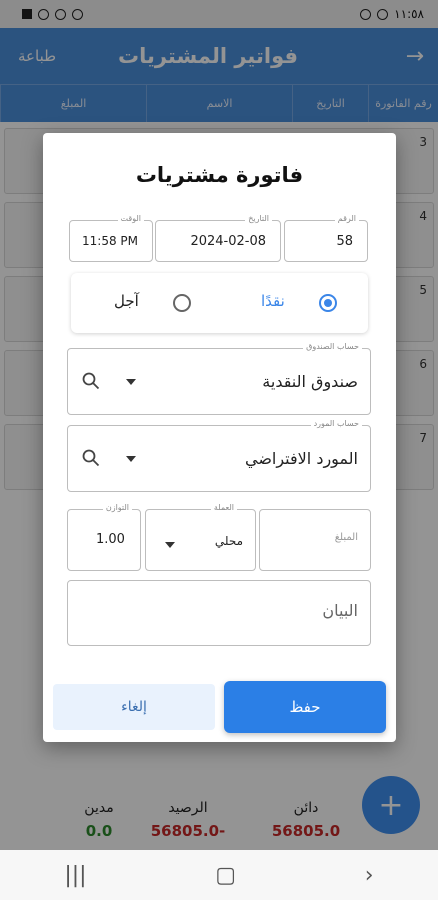  Describe the element at coordinates (134, 707) in the screenshot. I see `cancel-button: إلغاء` at that location.